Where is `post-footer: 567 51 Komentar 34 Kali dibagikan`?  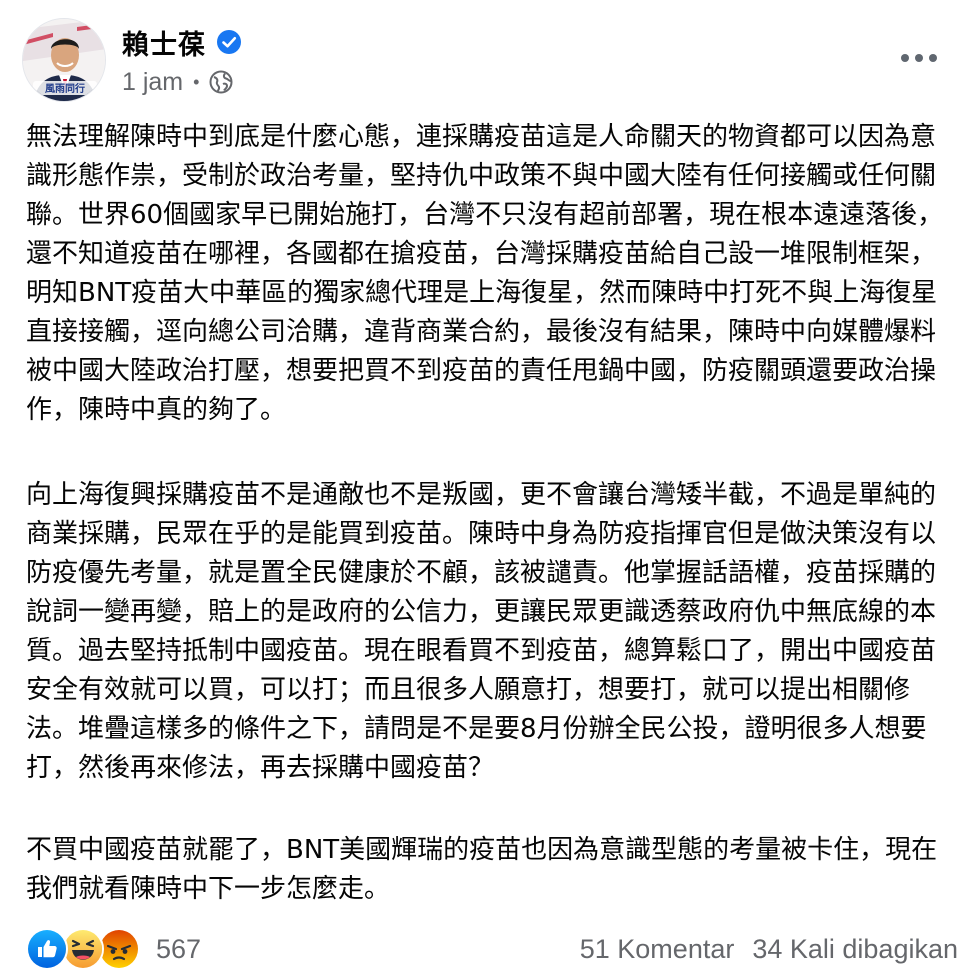
post-footer: 567 51 Komentar 34 Kali dibagikan is located at coordinates (492, 949).